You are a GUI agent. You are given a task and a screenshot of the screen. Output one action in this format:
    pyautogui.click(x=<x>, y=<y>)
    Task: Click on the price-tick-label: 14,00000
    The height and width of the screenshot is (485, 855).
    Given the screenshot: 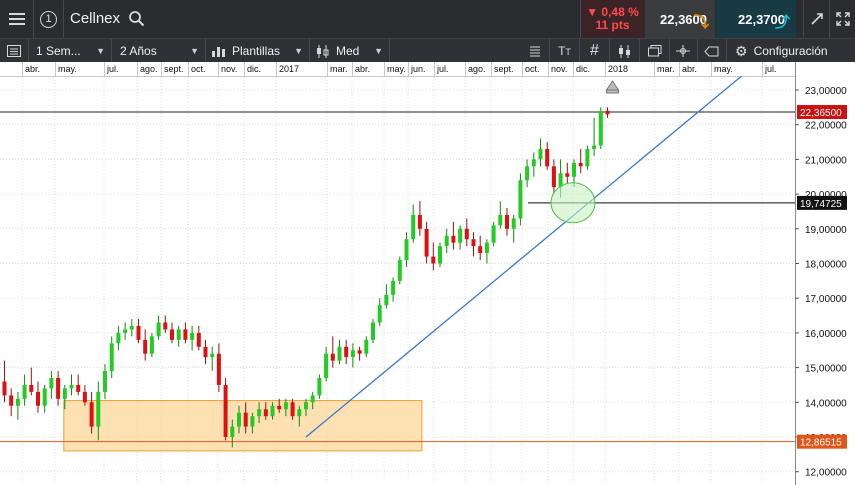 What is the action you would take?
    pyautogui.click(x=826, y=403)
    